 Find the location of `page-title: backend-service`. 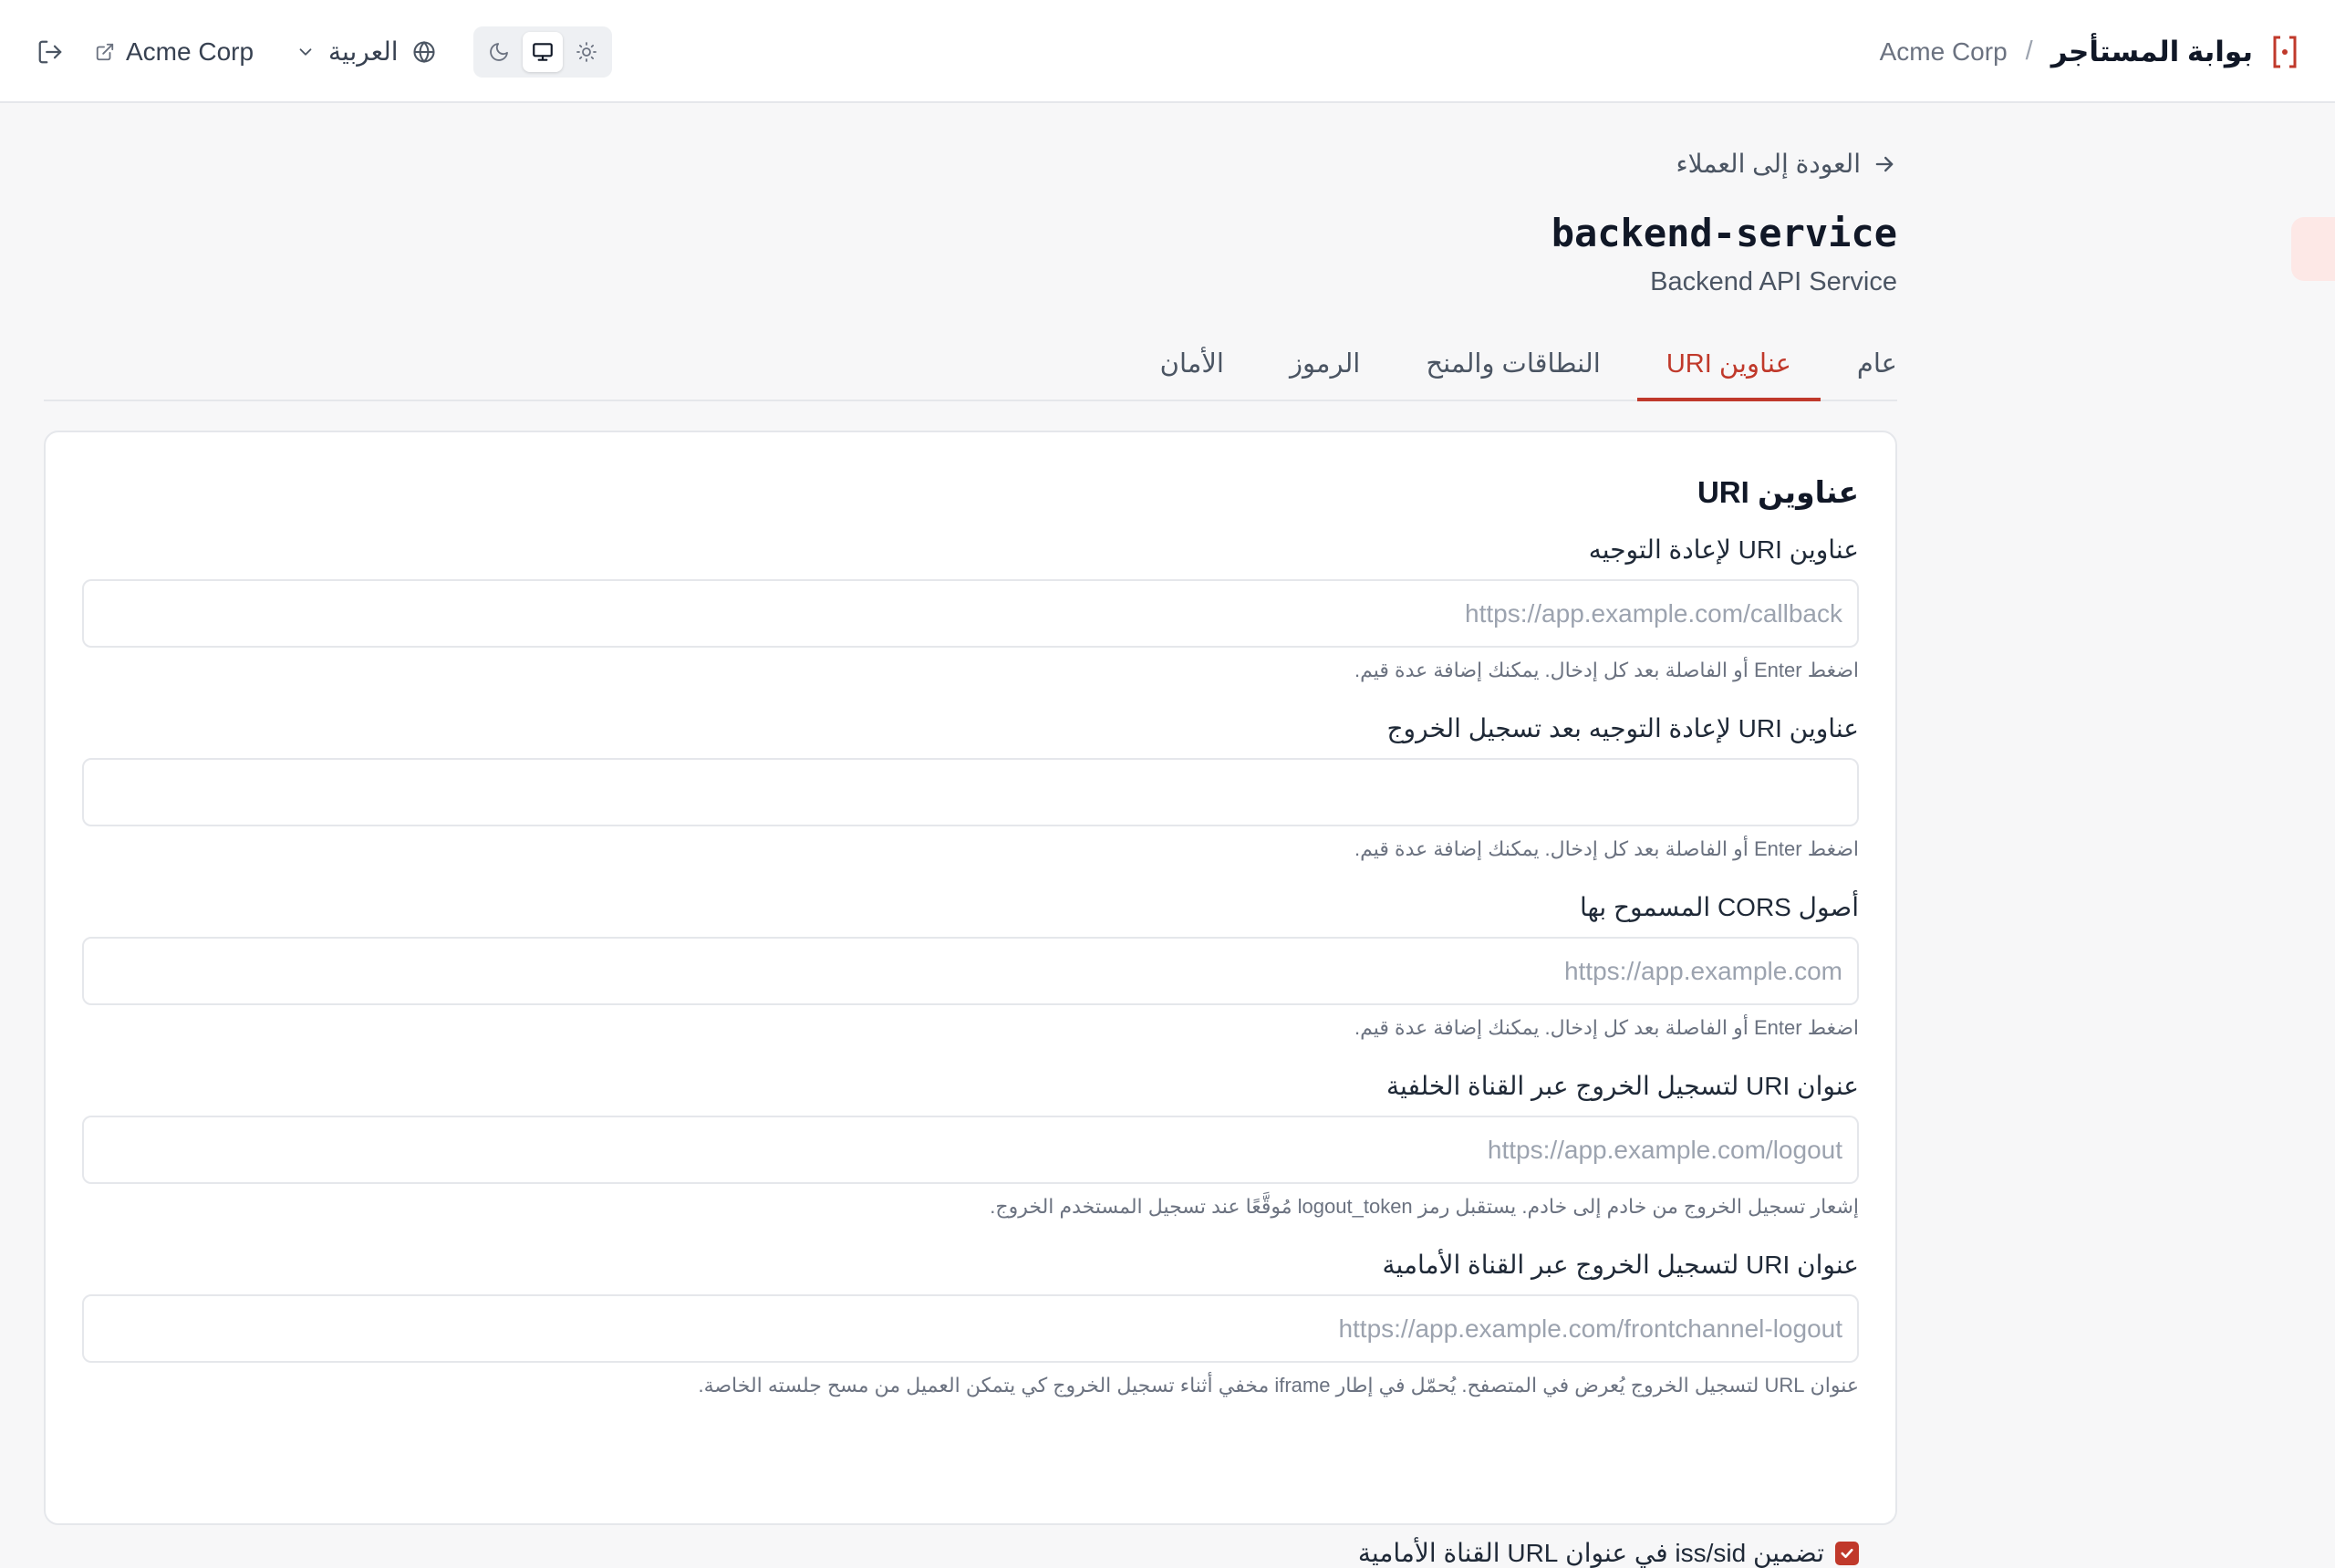

page-title: backend-service is located at coordinates (1724, 233).